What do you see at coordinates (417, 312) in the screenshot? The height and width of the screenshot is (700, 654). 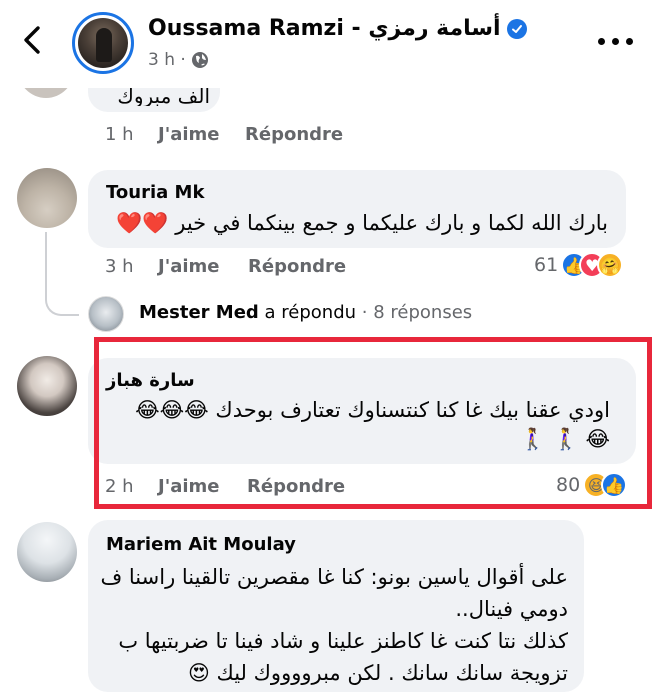 I see `reply-count: · 8 réponses` at bounding box center [417, 312].